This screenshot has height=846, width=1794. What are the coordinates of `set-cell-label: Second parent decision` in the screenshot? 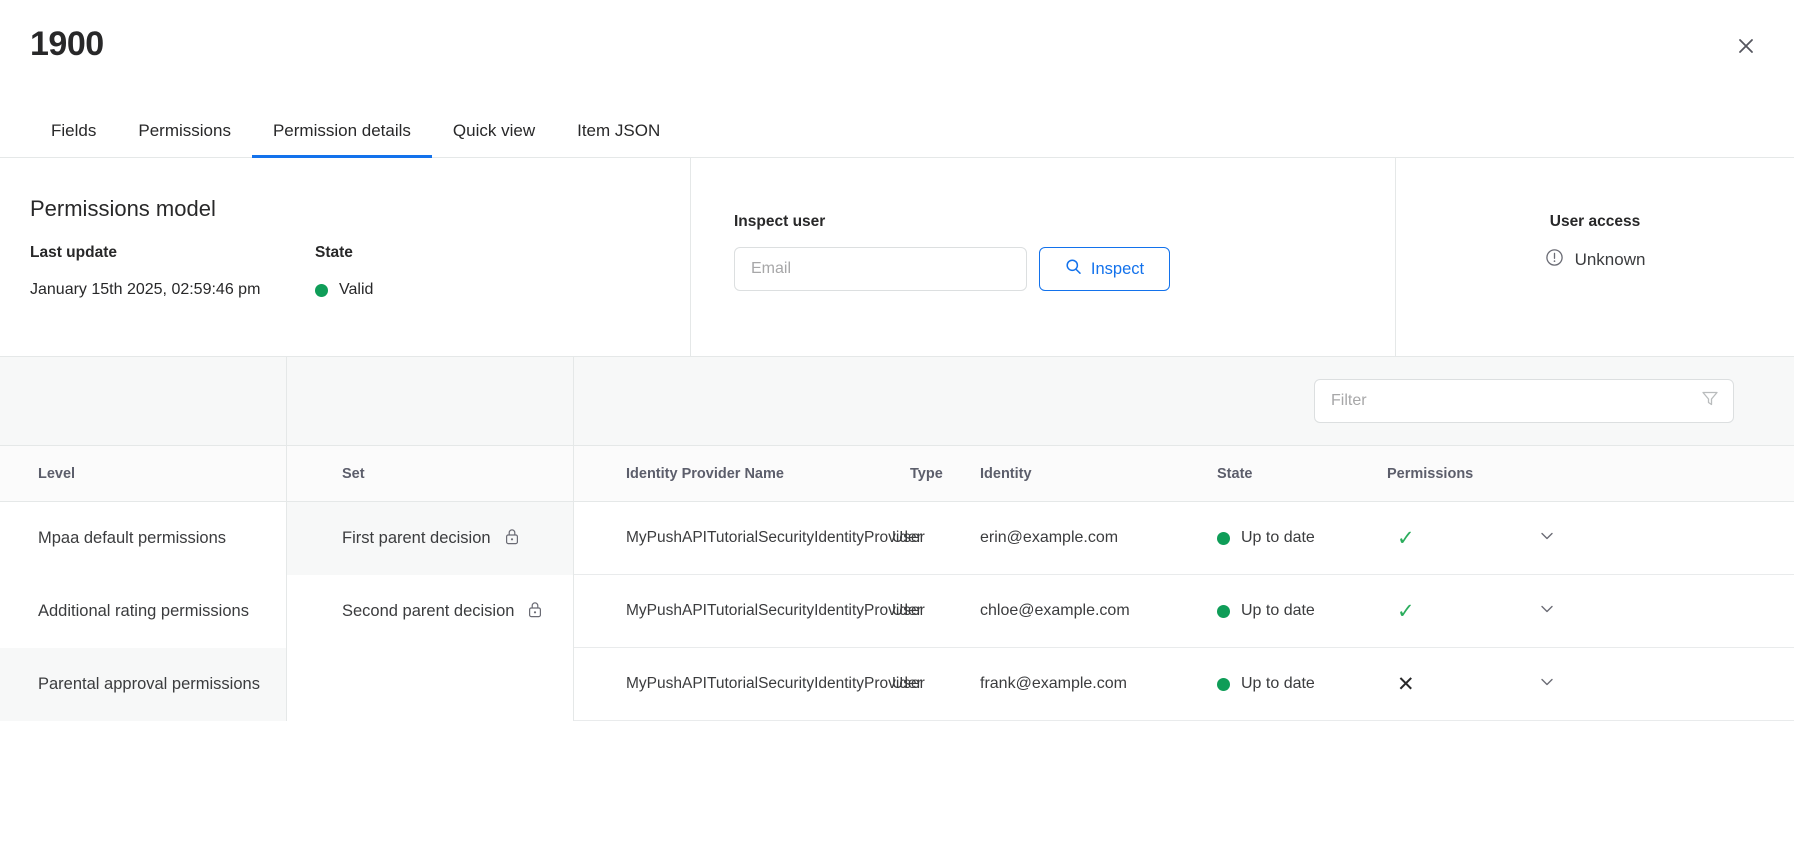 It's located at (428, 611).